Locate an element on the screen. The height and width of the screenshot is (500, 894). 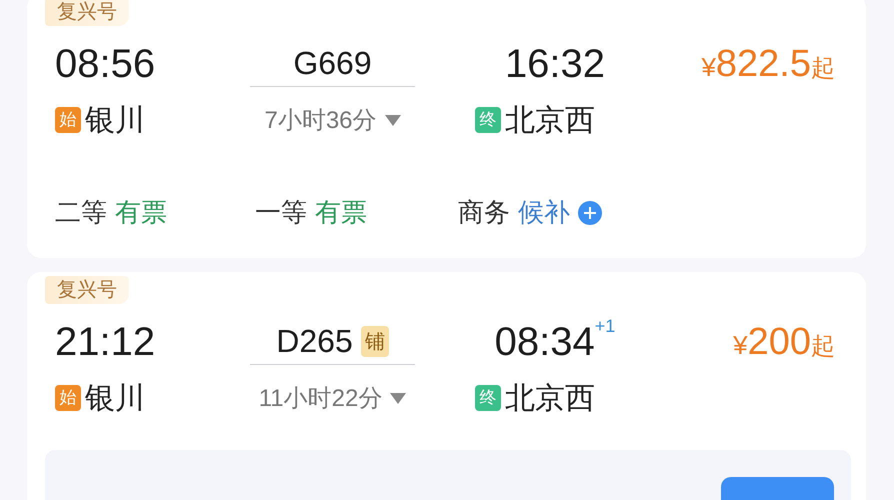
day-offset: +1 is located at coordinates (605, 326).